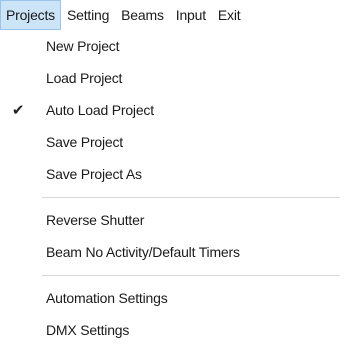  What do you see at coordinates (88, 330) in the screenshot?
I see `menu-item-label: DMX Settings` at bounding box center [88, 330].